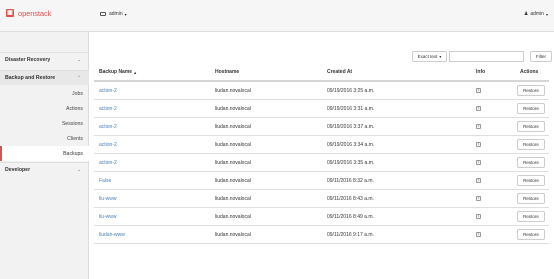 This screenshot has width=554, height=279. I want to click on column-header-backup-name: Backup Name ▴, so click(117, 72).